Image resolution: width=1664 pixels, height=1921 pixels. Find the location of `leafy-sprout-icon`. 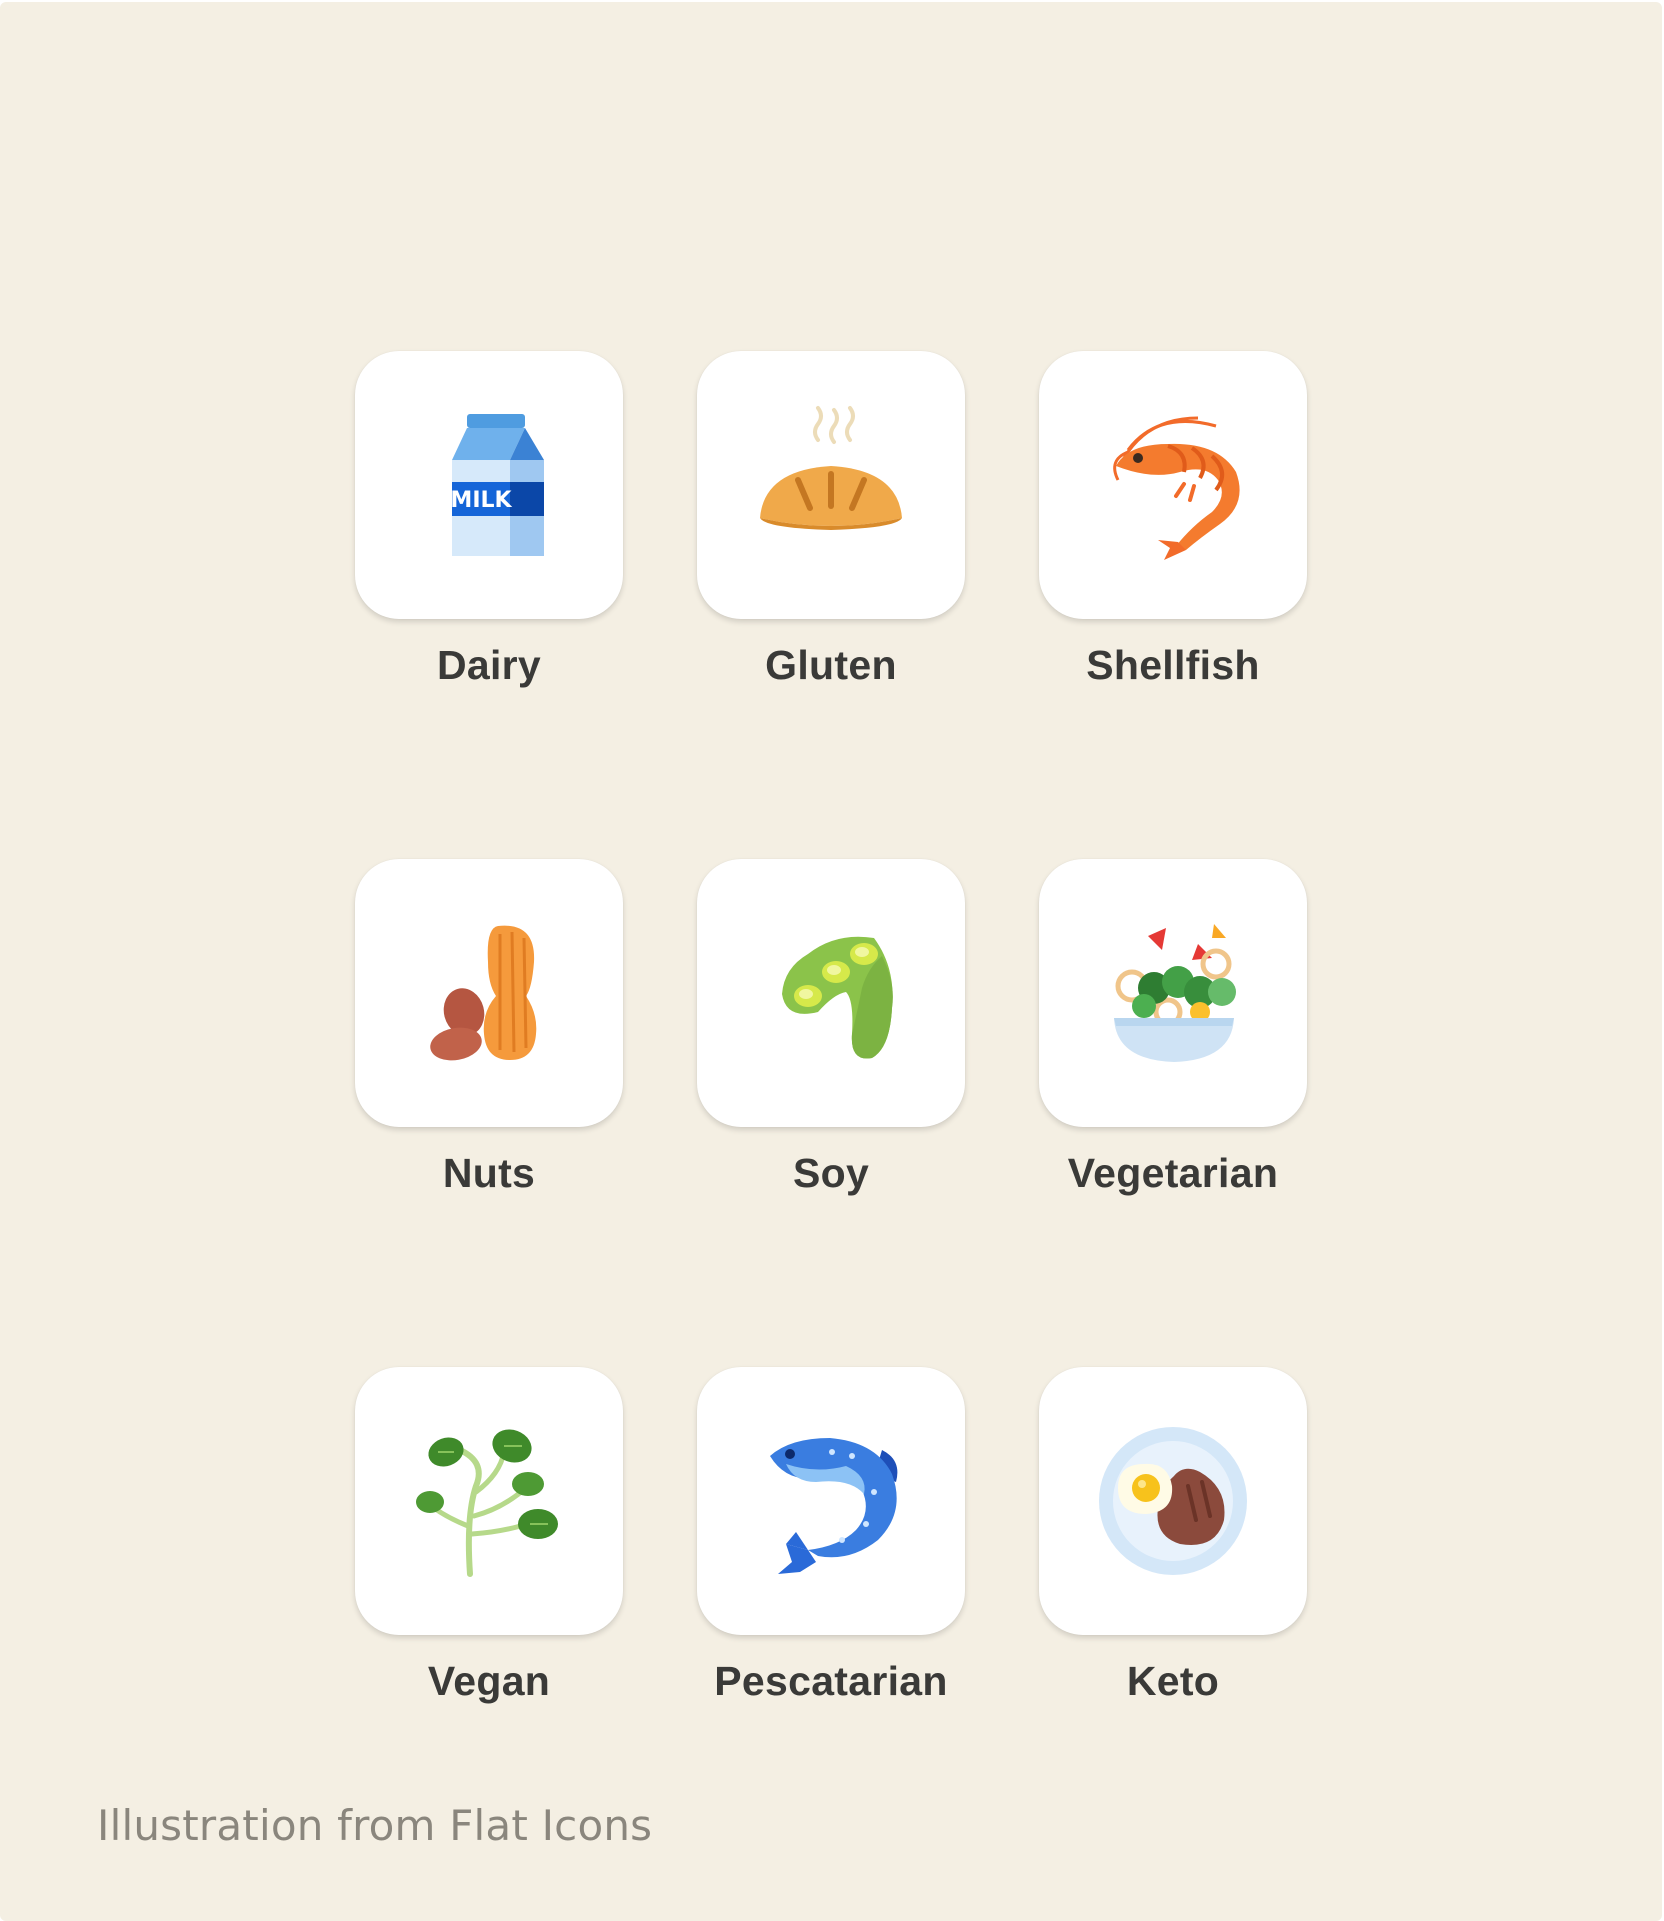

leafy-sprout-icon is located at coordinates (487, 1503).